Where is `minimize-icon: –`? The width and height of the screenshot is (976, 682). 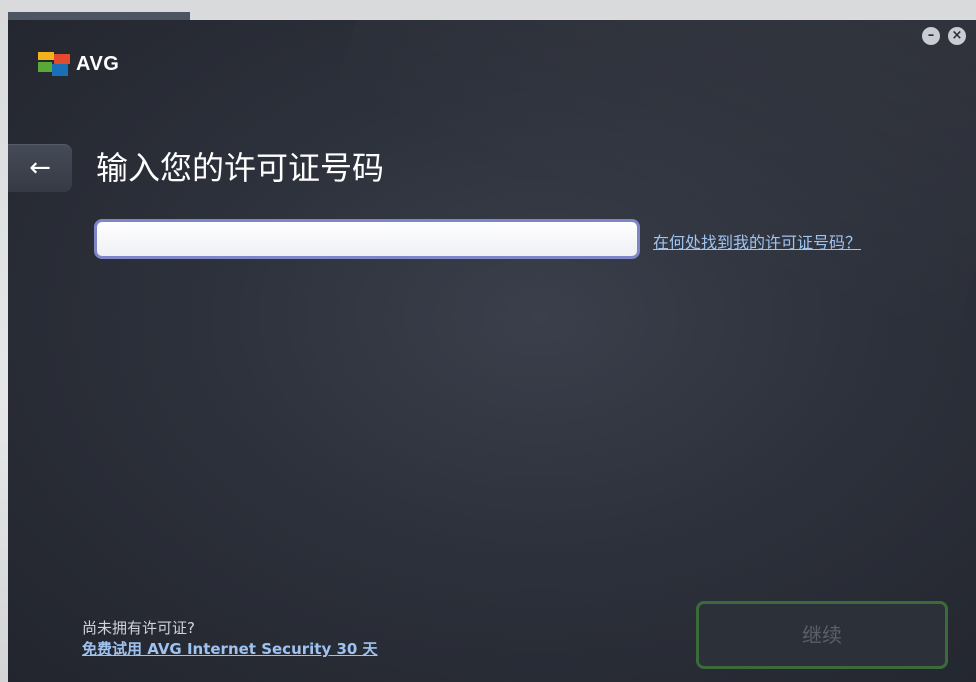 minimize-icon: – is located at coordinates (931, 35).